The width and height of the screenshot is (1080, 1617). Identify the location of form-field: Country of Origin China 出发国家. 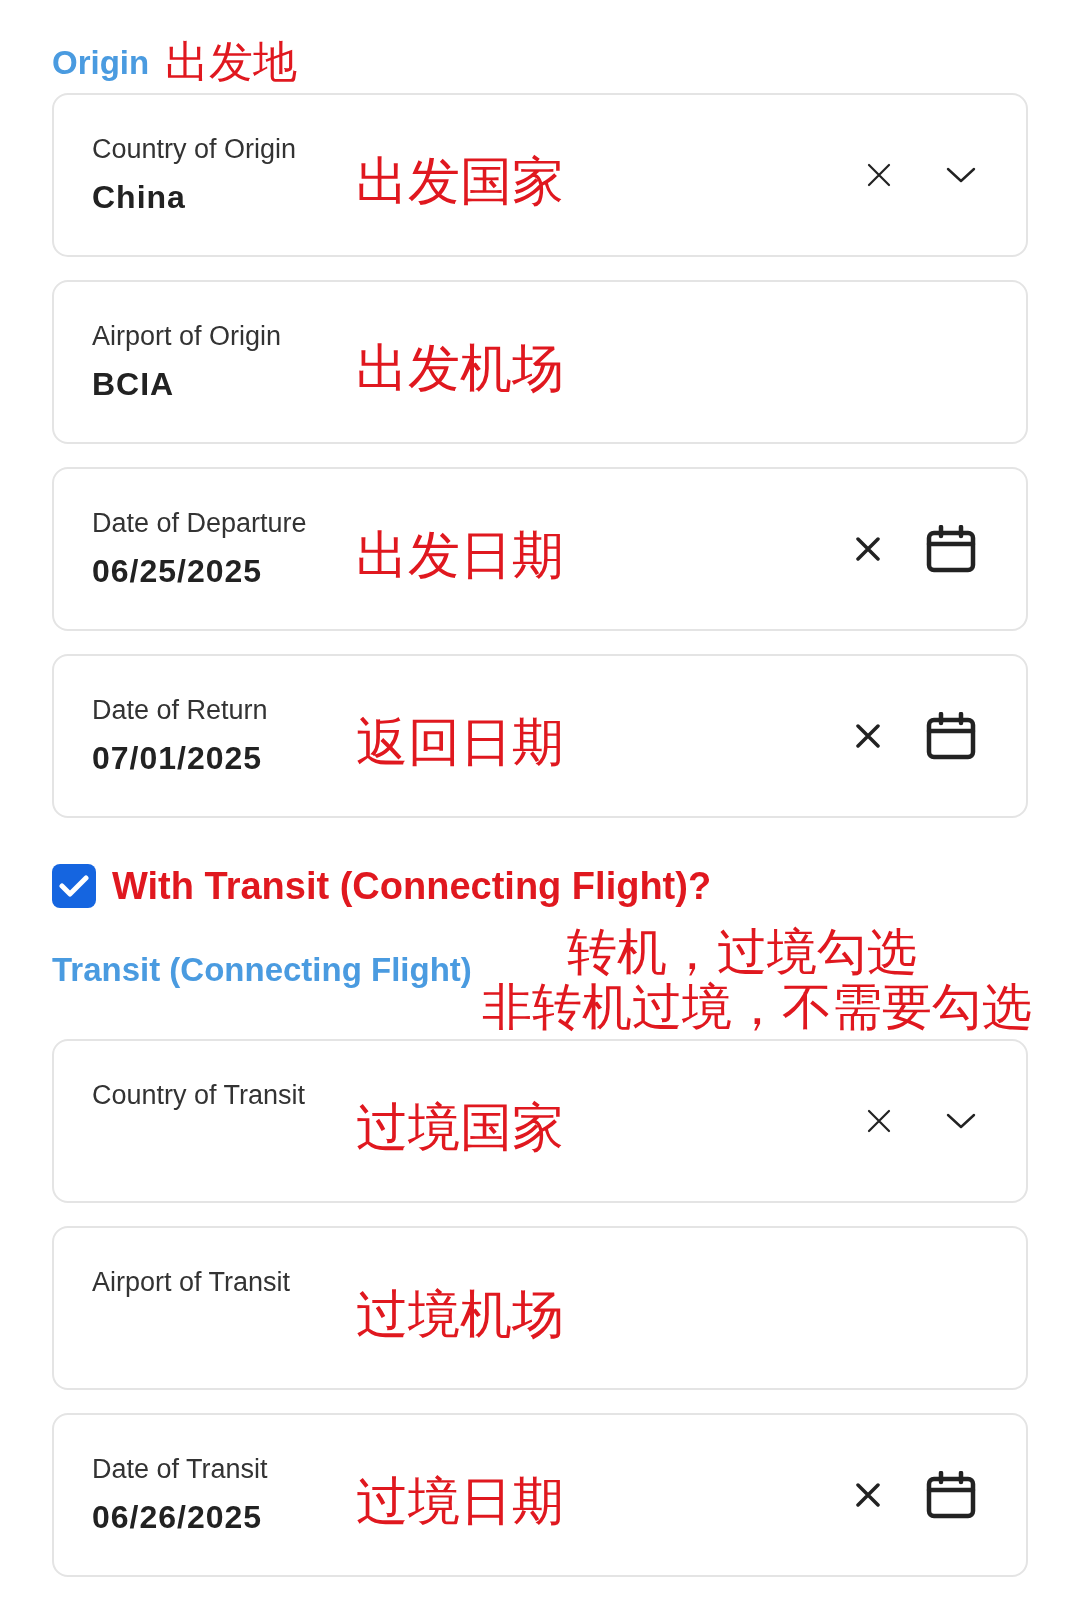
(540, 174).